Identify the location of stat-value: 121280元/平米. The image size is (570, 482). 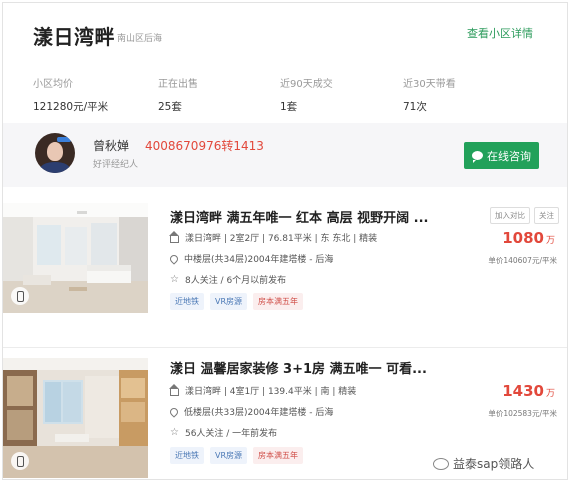
(71, 107).